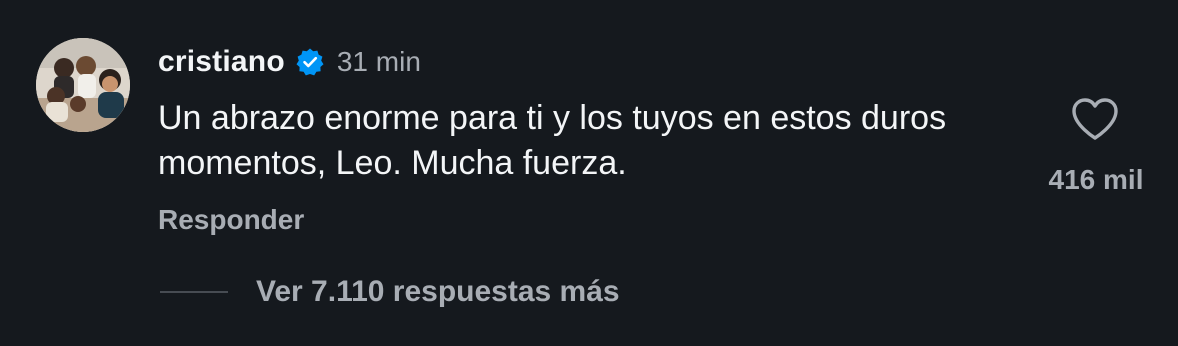 The width and height of the screenshot is (1178, 346). I want to click on username-link: cristiano, so click(221, 62).